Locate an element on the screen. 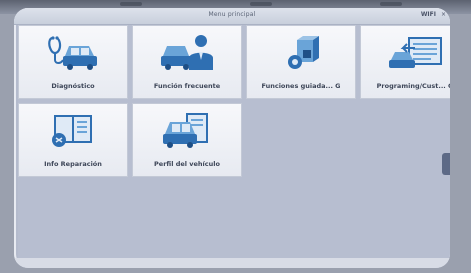 This screenshot has width=471, height=273. tile-funcion-frecuente: Función frecuente is located at coordinates (187, 62).